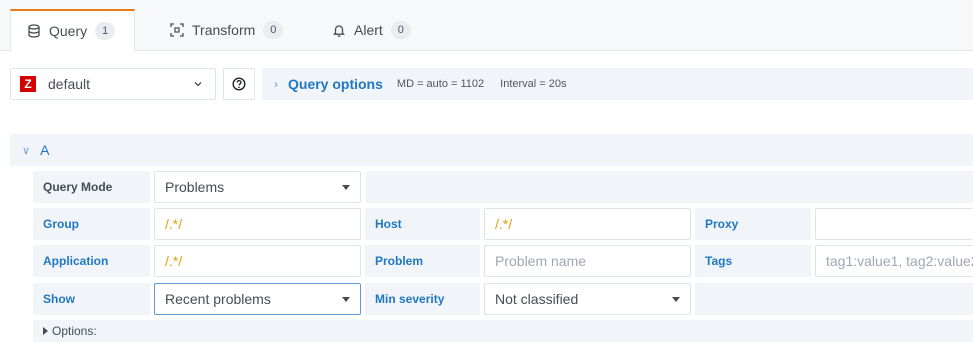 Image resolution: width=973 pixels, height=342 pixels. What do you see at coordinates (753, 261) in the screenshot?
I see `tags-label: Tags` at bounding box center [753, 261].